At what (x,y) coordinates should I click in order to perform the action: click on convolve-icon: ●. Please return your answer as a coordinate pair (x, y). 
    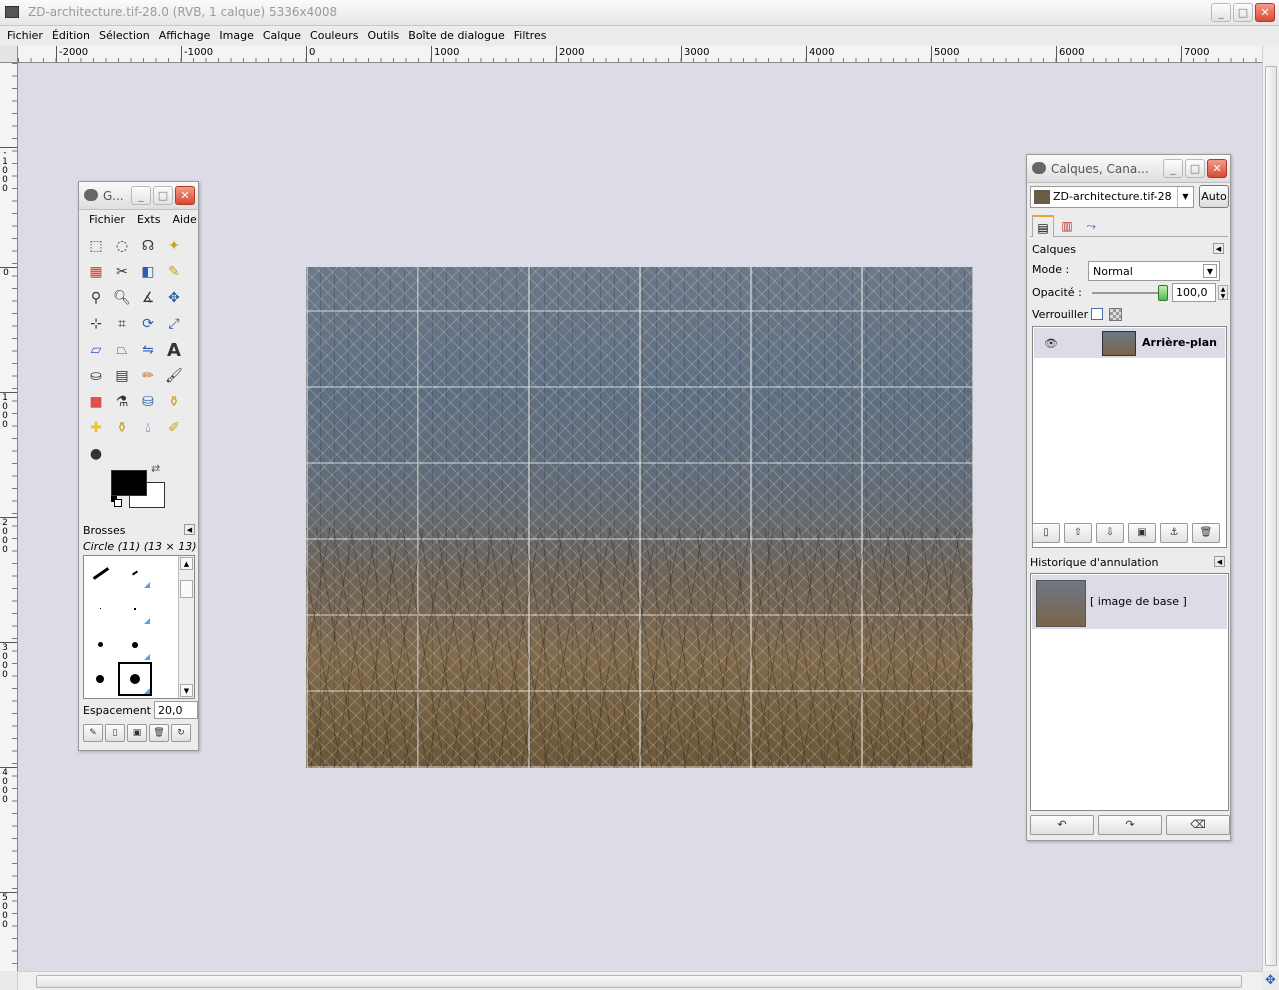
    Looking at the image, I should click on (96, 454).